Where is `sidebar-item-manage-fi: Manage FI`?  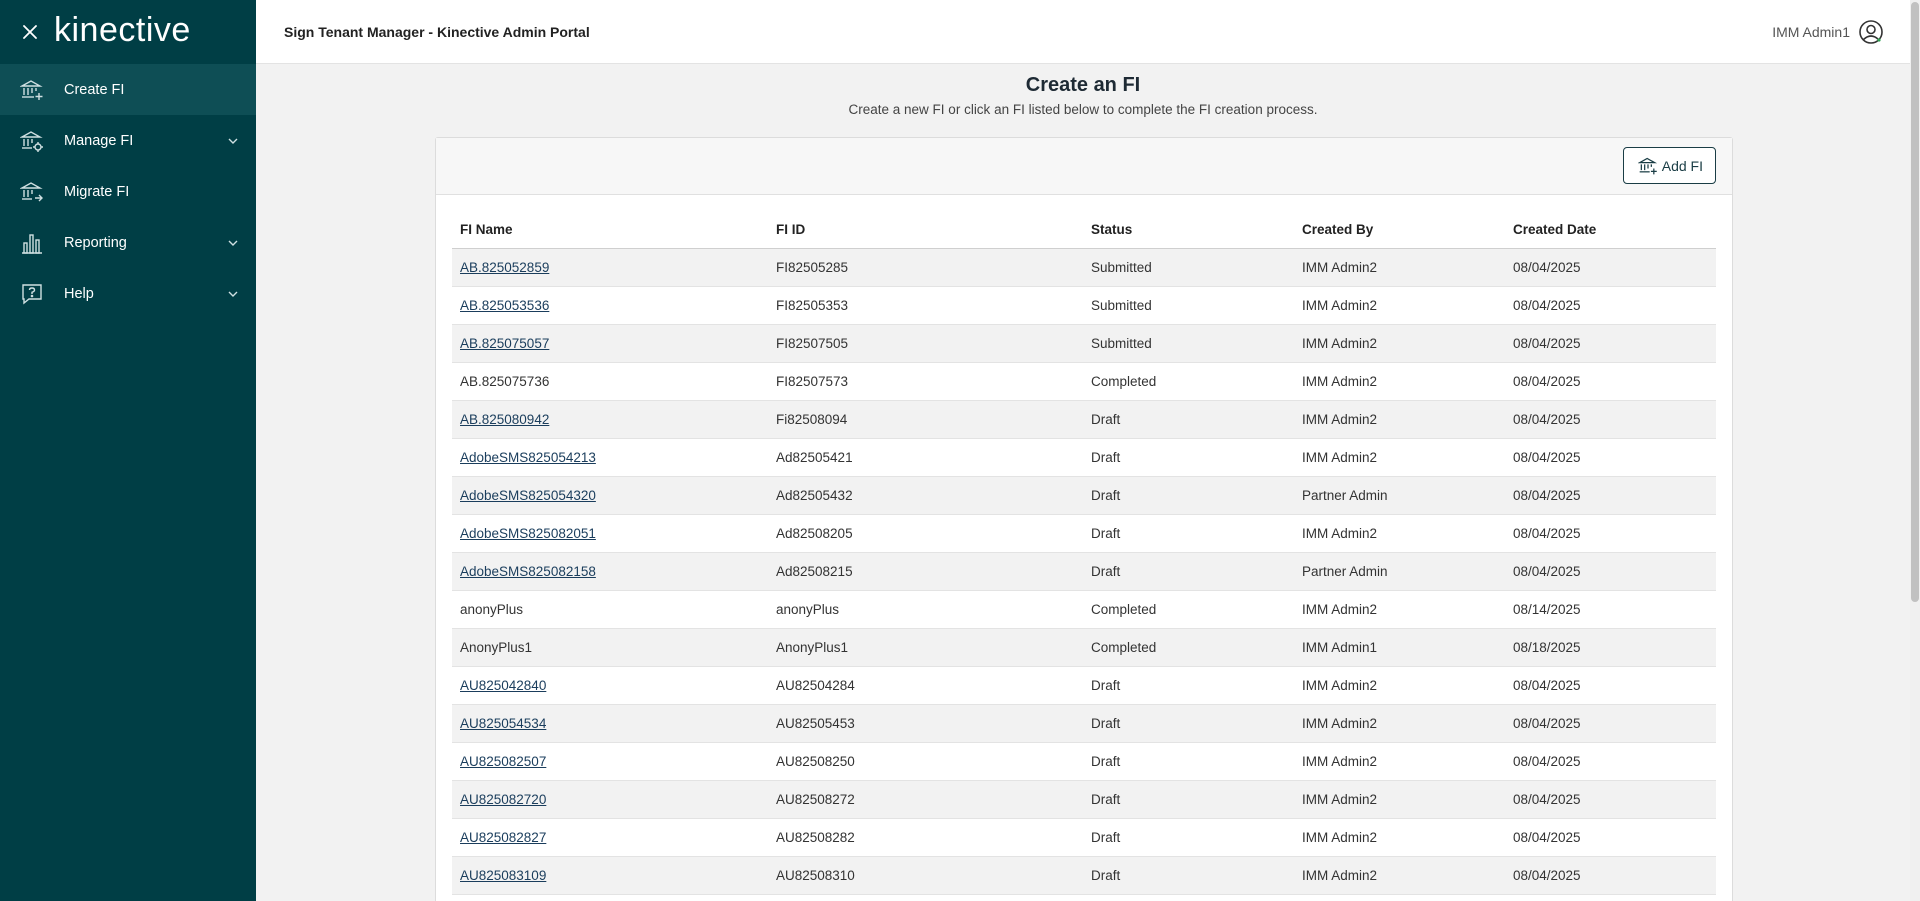 sidebar-item-manage-fi: Manage FI is located at coordinates (128, 140).